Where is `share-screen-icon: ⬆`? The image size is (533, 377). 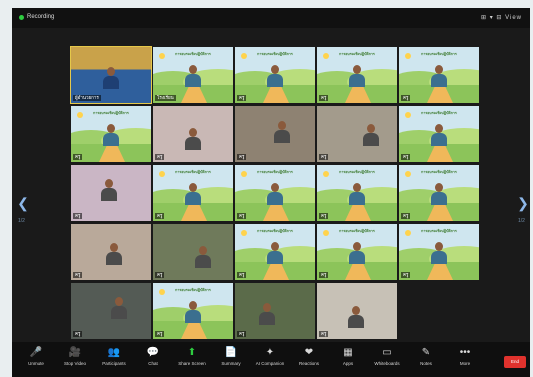
share-screen-icon: ⬆ is located at coordinates (192, 352).